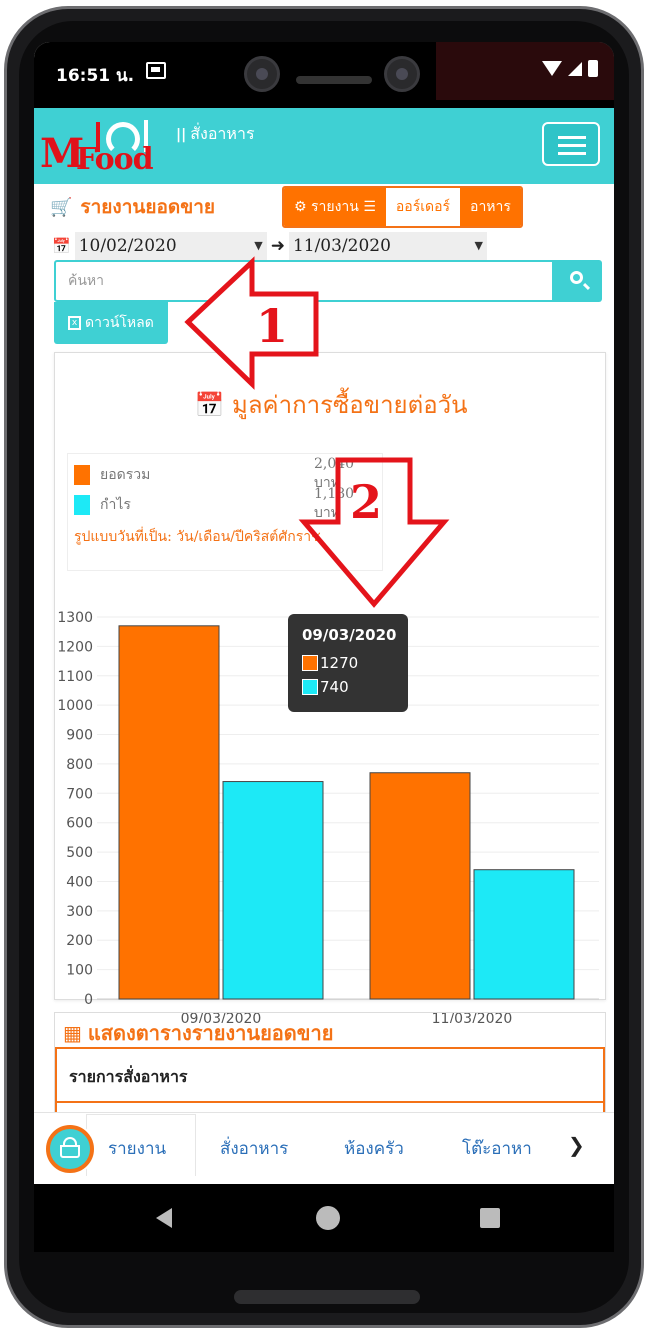 This screenshot has width=648, height=1333. Describe the element at coordinates (254, 1148) in the screenshot. I see `nav-item-order: สั่งอาหาร` at that location.